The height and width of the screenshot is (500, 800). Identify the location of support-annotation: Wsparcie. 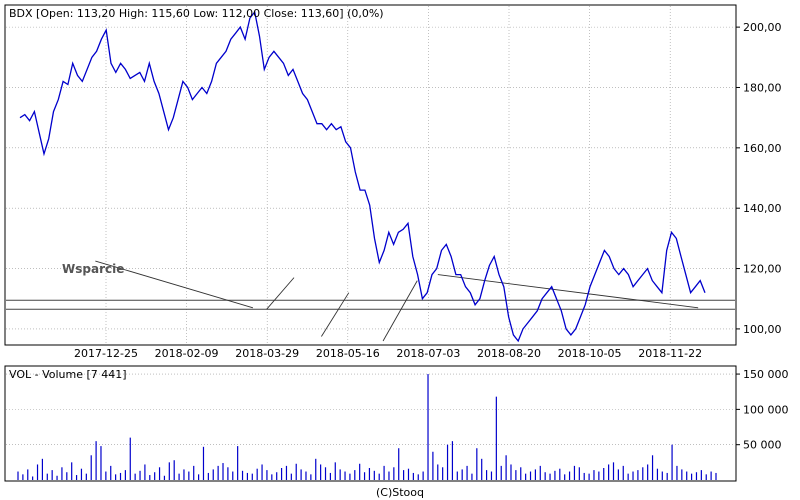
(93, 269).